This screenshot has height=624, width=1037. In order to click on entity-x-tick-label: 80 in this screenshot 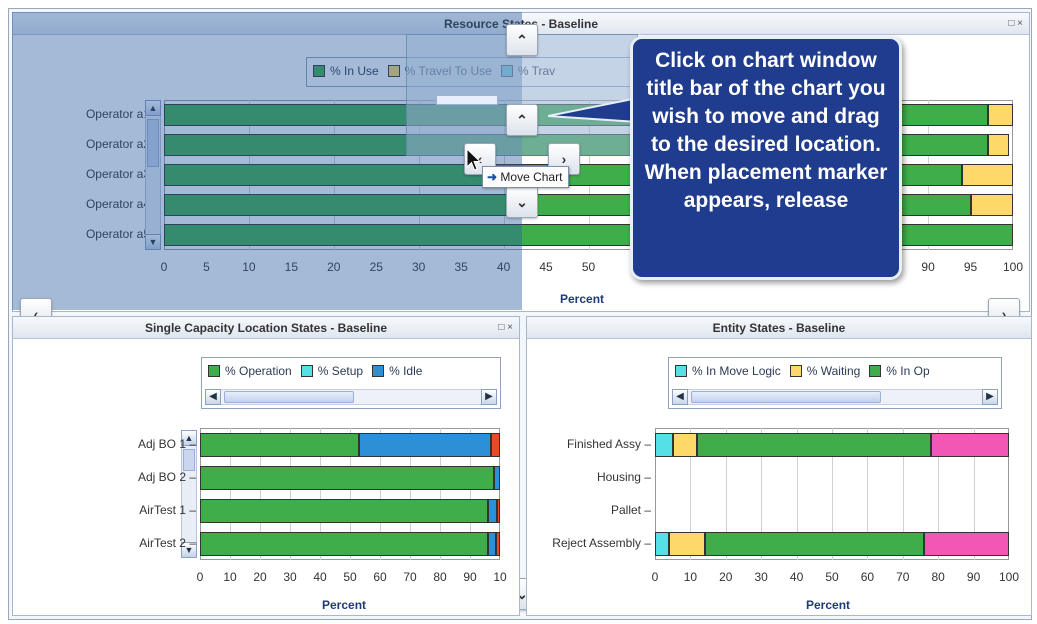, I will do `click(938, 577)`.